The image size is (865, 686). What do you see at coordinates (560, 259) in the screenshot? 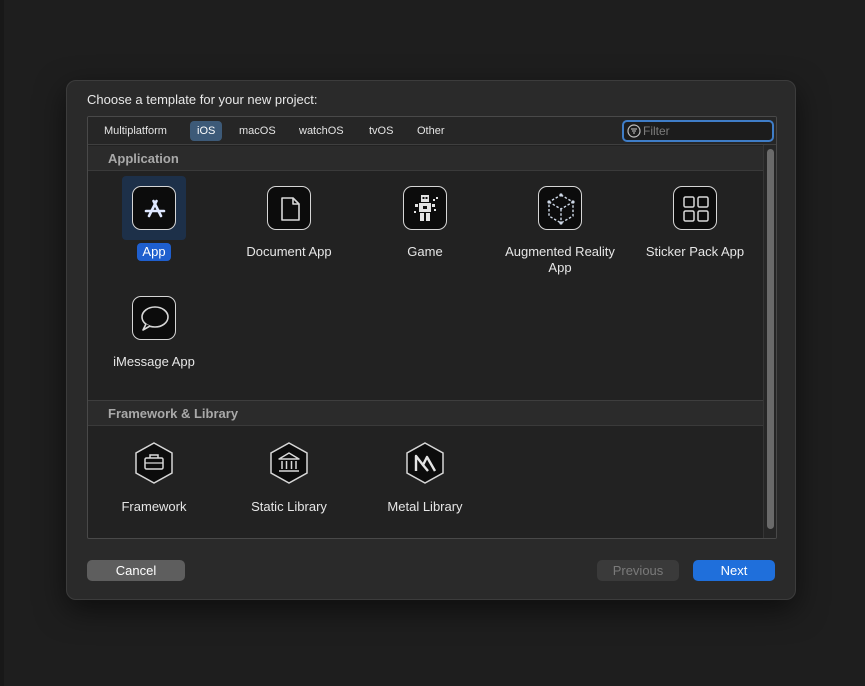
I see `template-label: Augmented Reality App` at bounding box center [560, 259].